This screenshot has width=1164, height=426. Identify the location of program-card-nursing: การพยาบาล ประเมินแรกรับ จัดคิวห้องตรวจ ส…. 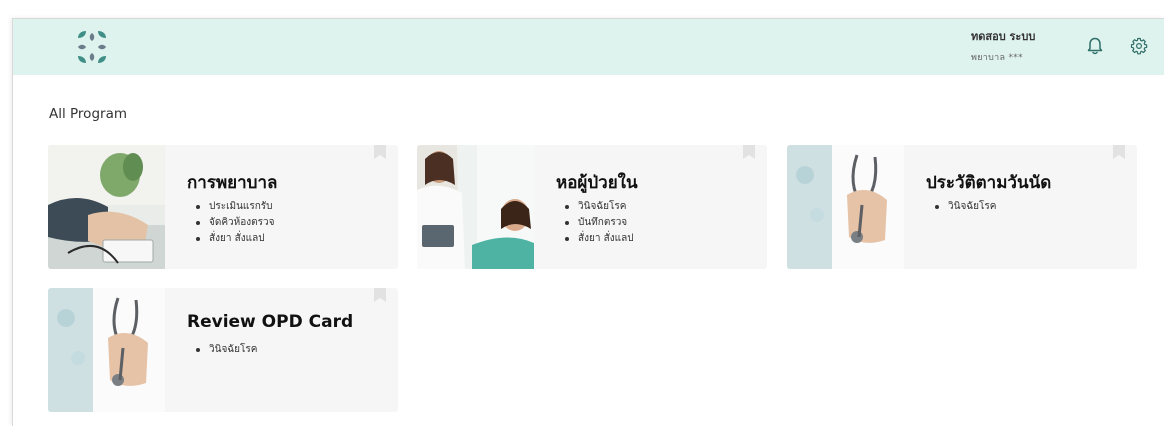
(223, 207).